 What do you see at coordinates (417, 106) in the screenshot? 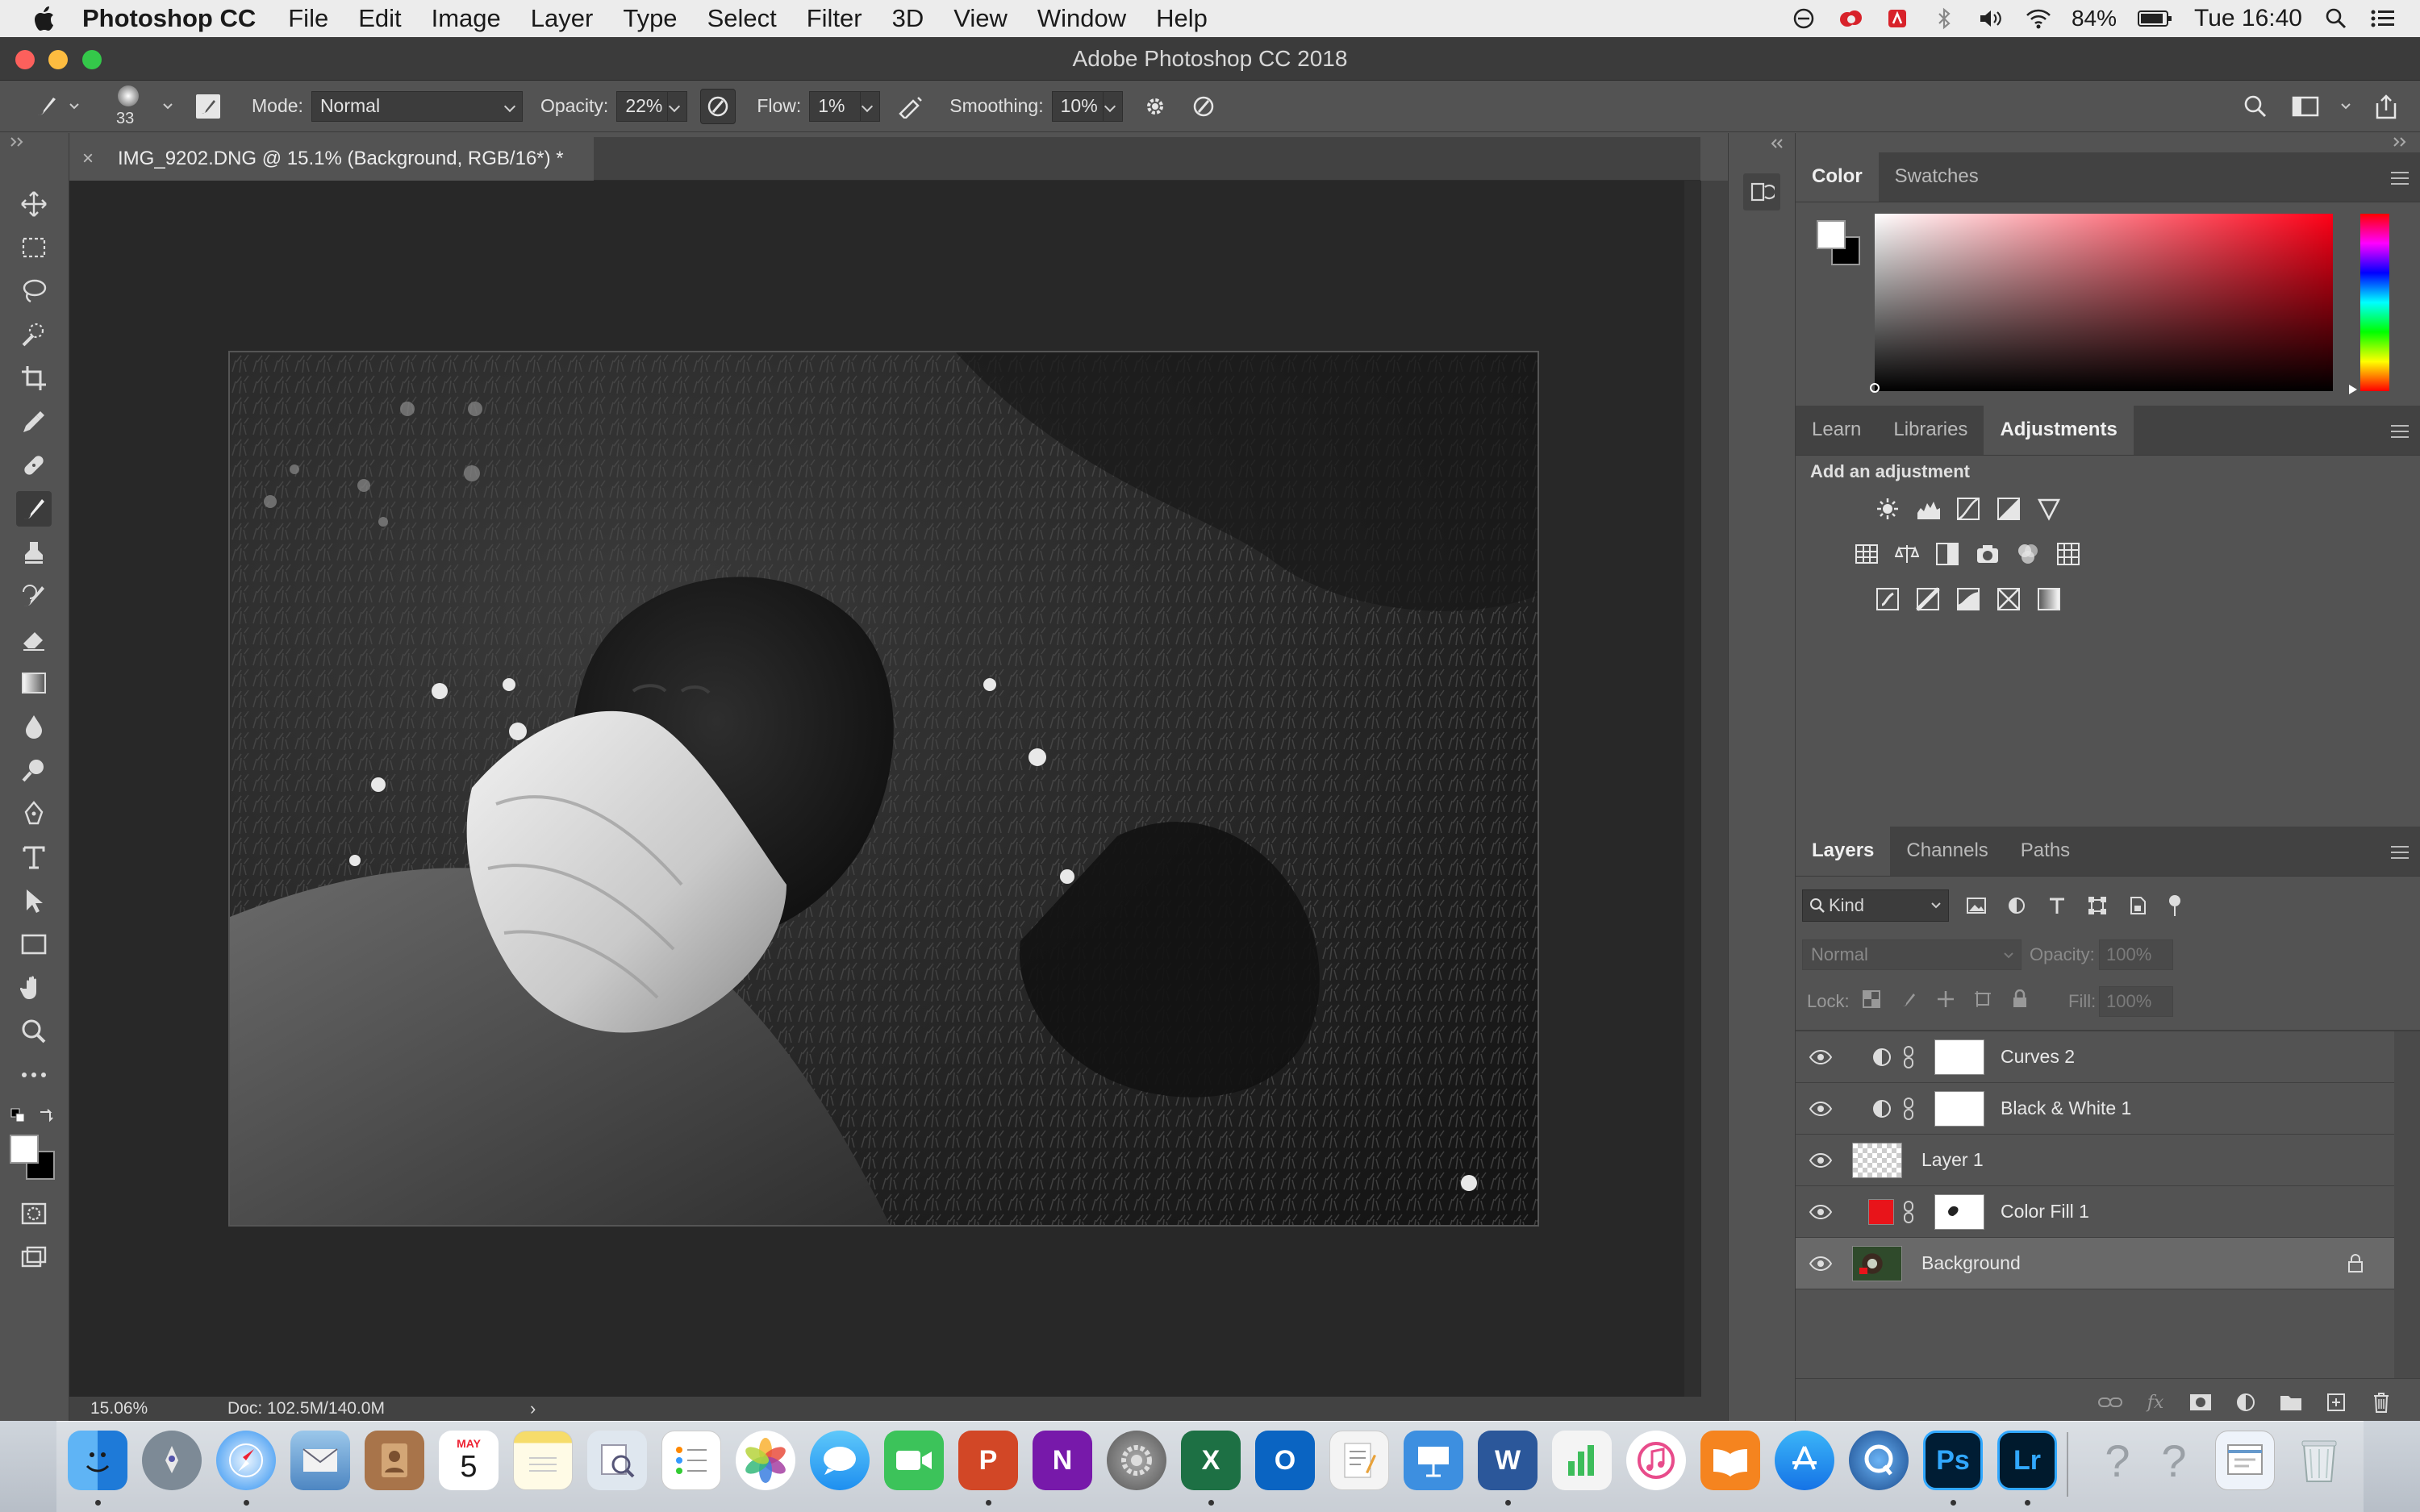
I see `mode-select: Normal` at bounding box center [417, 106].